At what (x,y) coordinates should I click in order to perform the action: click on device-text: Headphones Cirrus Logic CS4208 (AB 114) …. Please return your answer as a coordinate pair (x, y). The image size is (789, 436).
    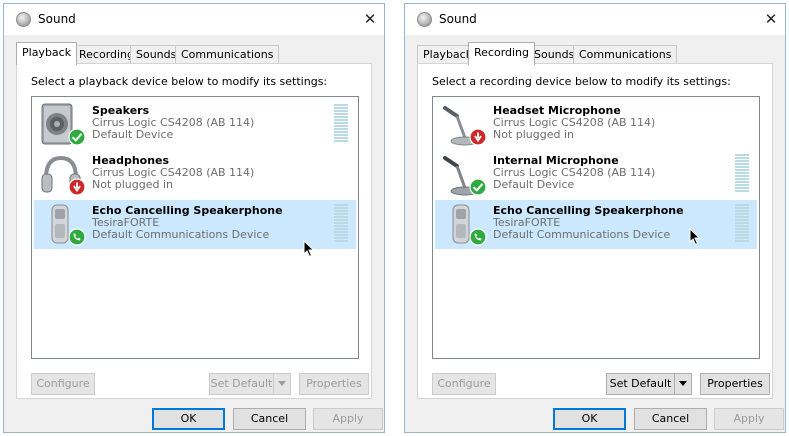
    Looking at the image, I should click on (173, 173).